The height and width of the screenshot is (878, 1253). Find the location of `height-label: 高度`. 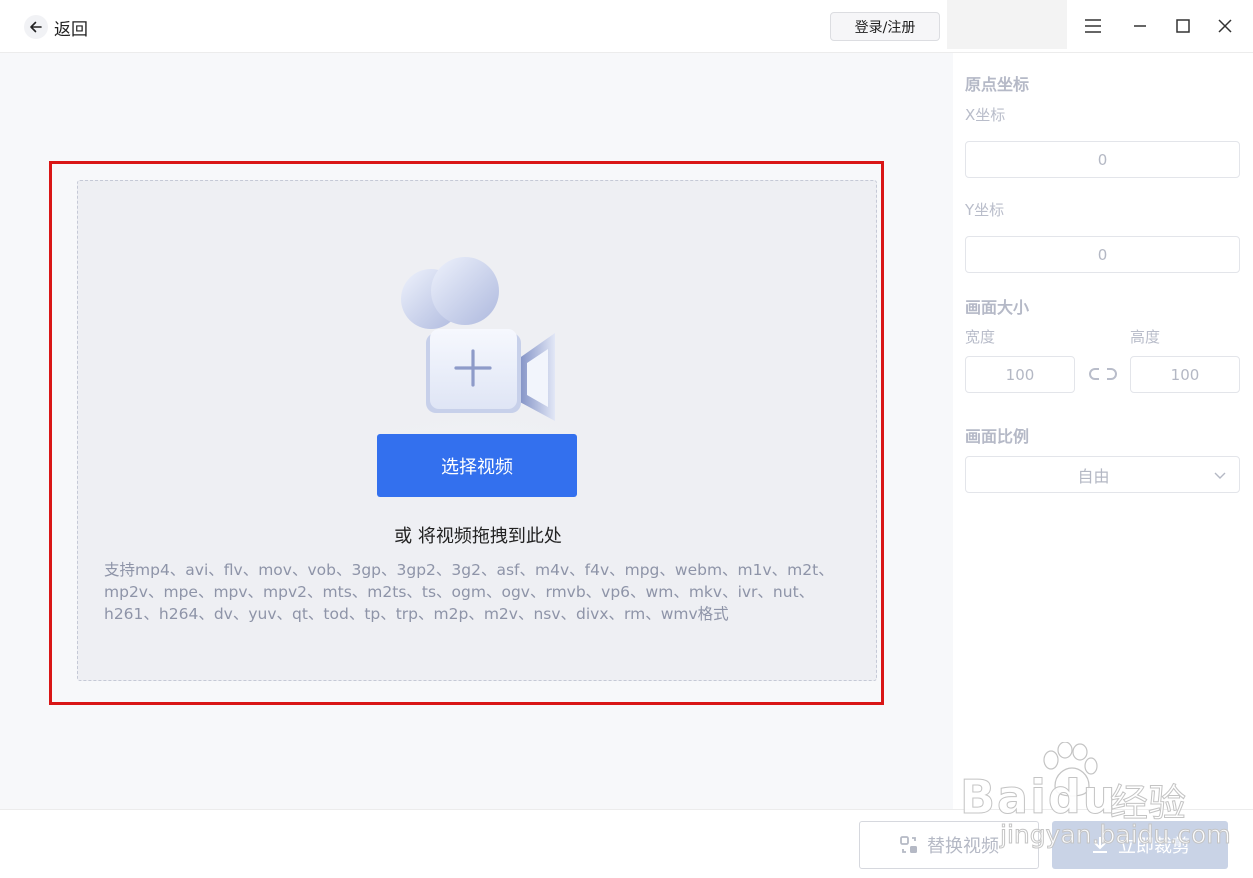

height-label: 高度 is located at coordinates (1145, 337).